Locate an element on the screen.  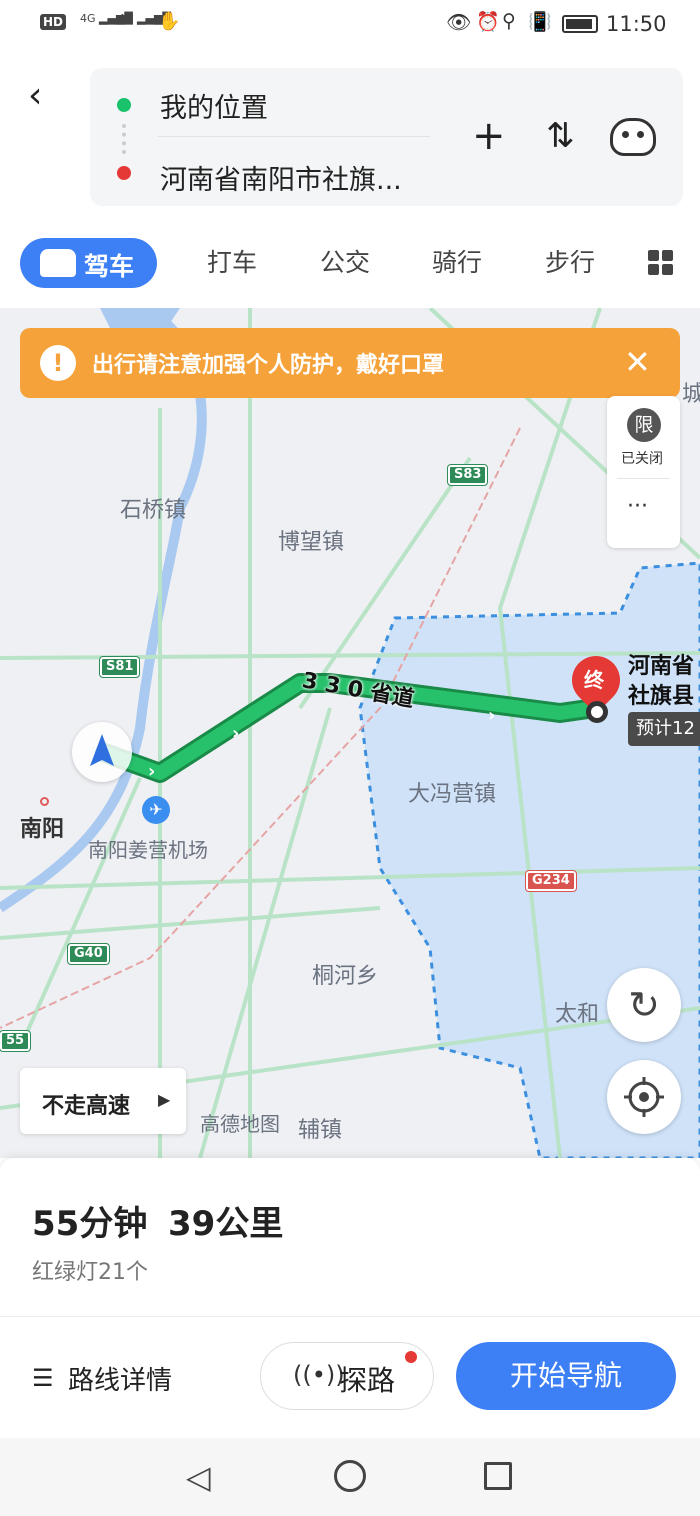
highway-shield: G40 is located at coordinates (88, 954).